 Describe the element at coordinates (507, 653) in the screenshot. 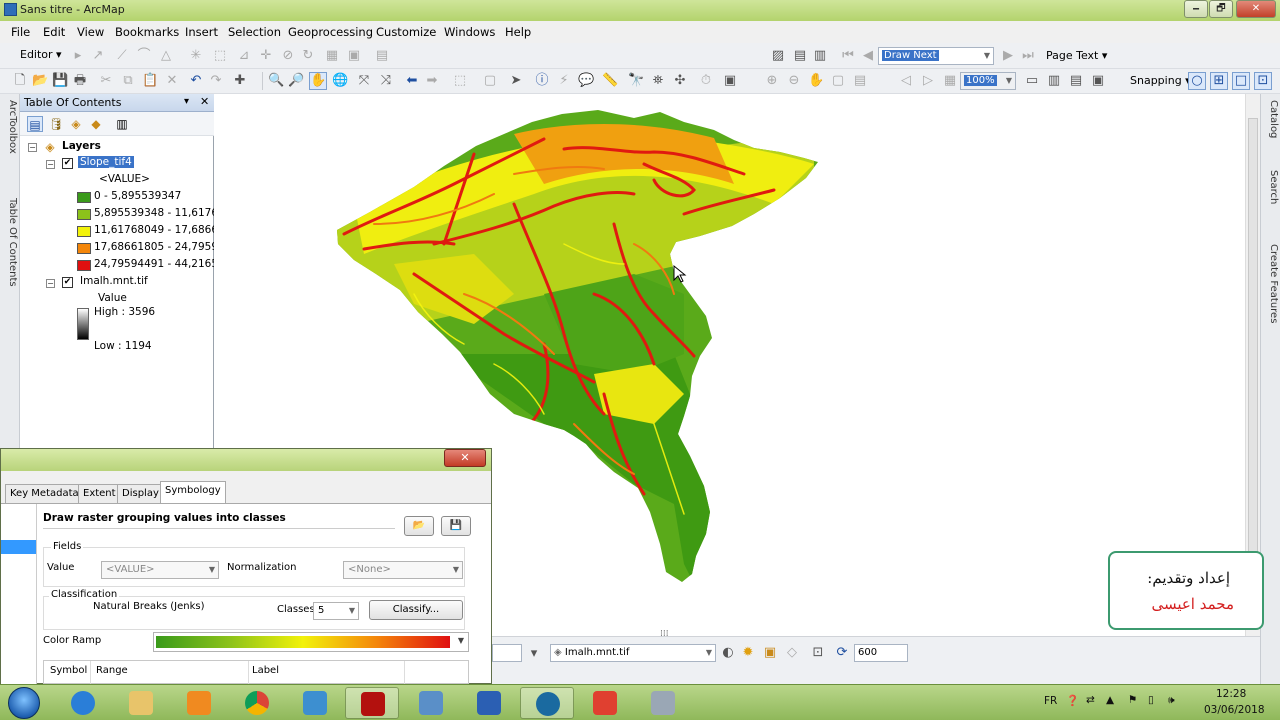

I see `effects-layer-box` at that location.